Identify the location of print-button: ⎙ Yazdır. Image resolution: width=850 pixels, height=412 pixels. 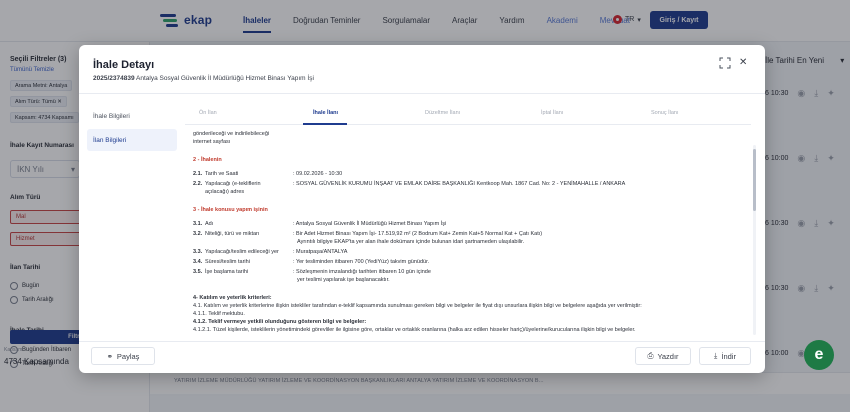
(663, 356).